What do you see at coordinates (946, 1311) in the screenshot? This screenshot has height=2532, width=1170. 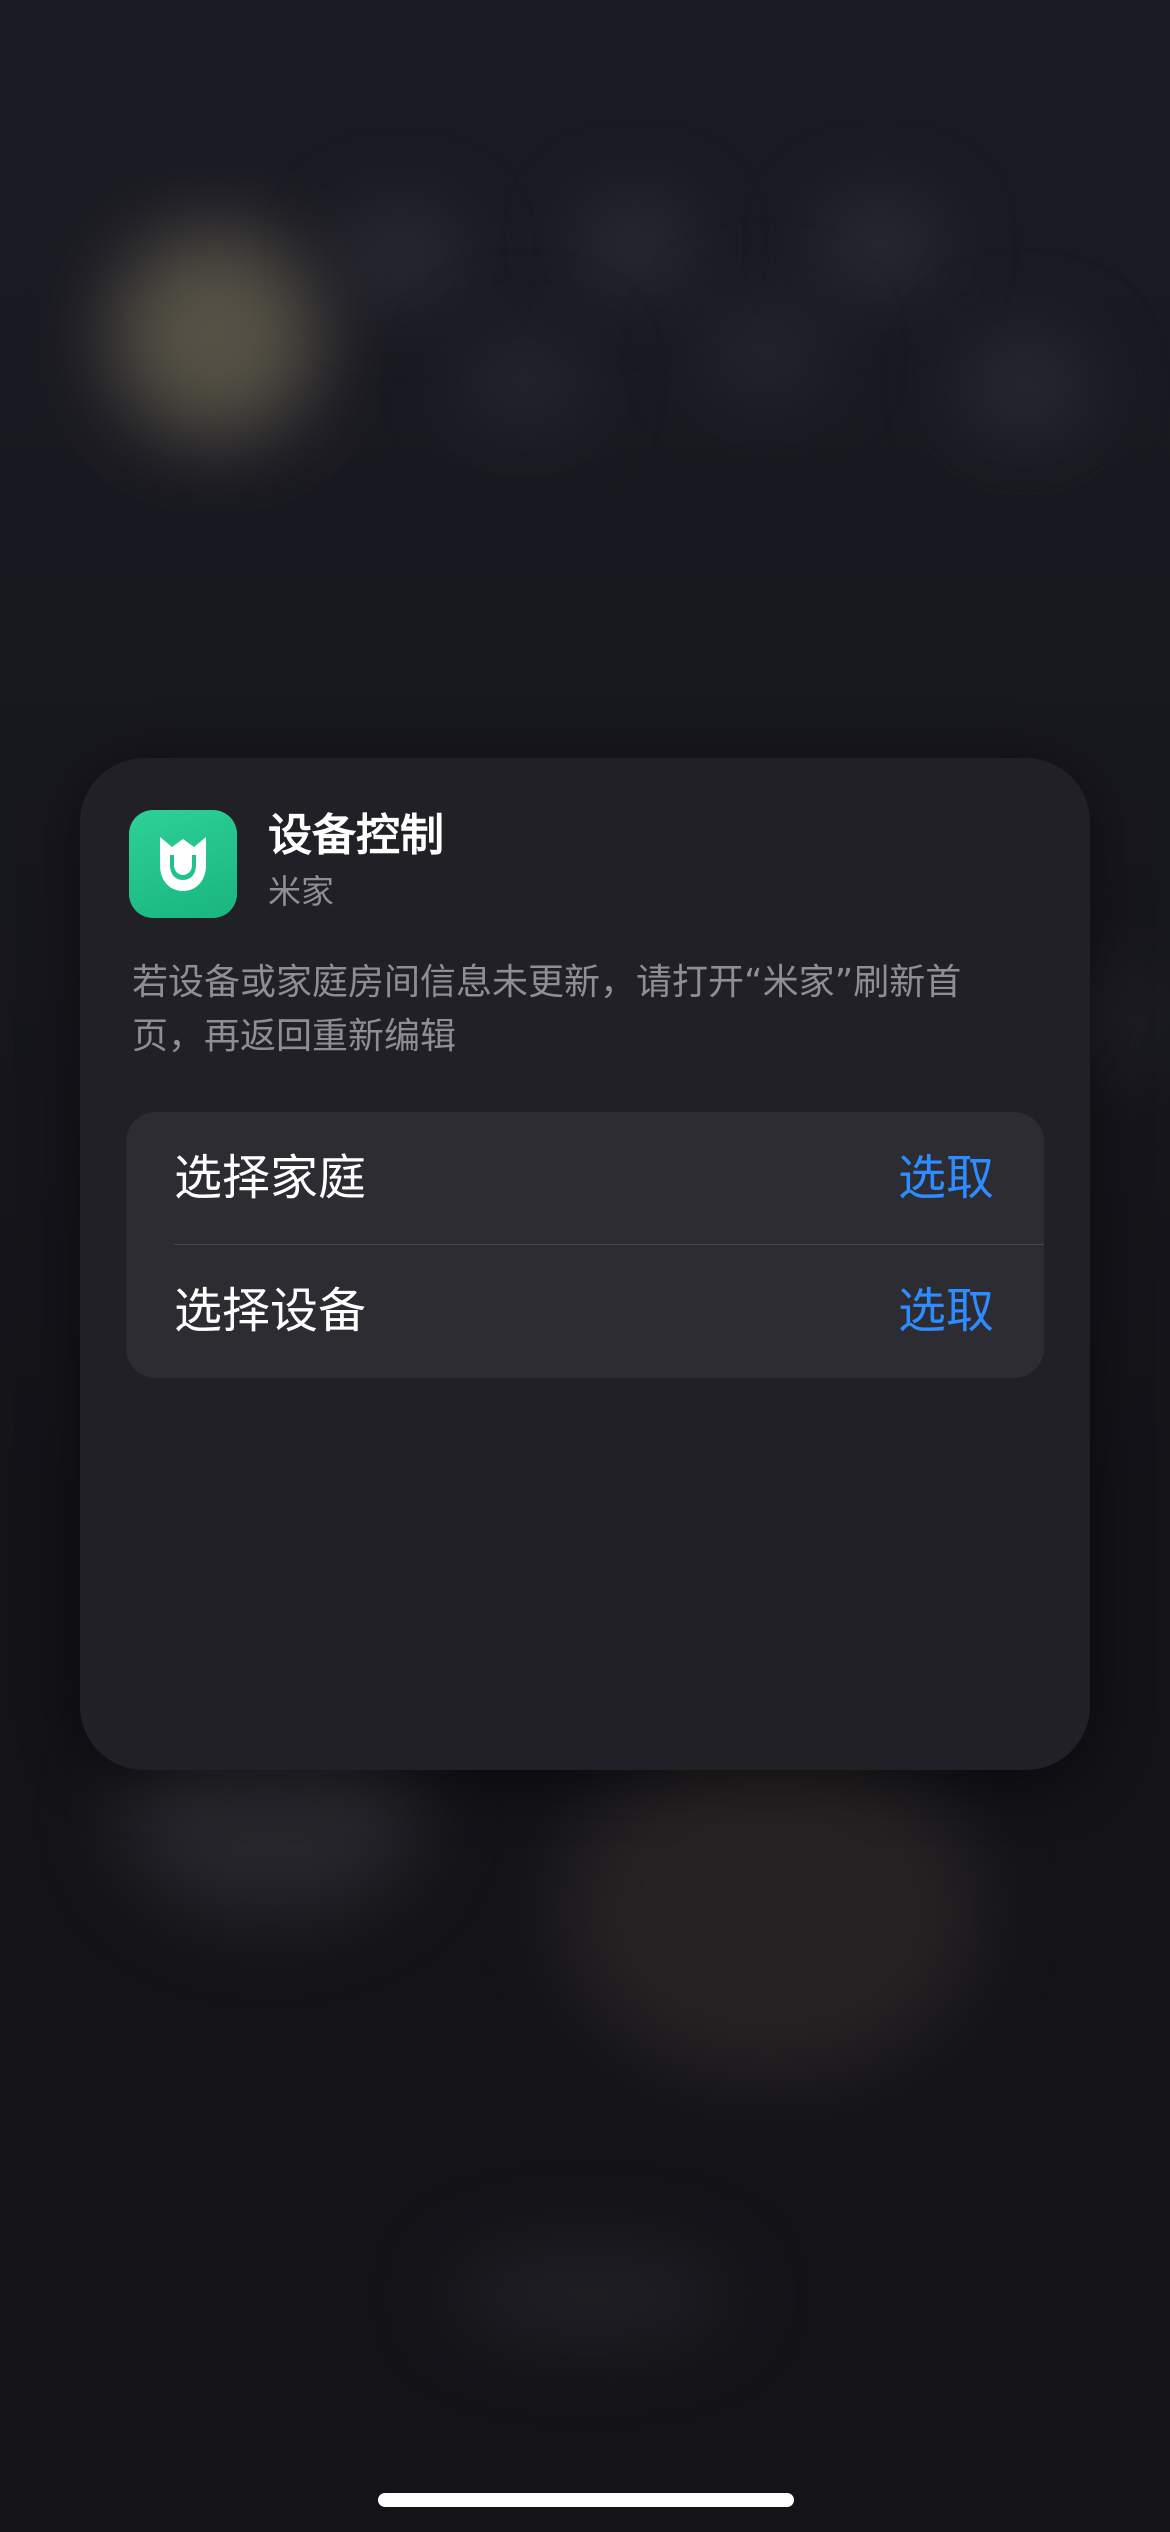 I see `select-device-button: 选取` at bounding box center [946, 1311].